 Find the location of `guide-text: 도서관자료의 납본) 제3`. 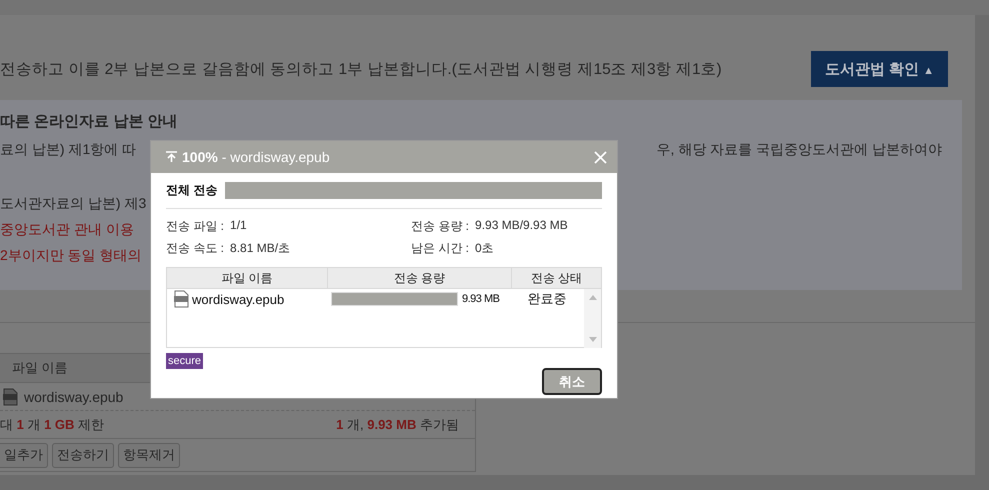

guide-text: 도서관자료의 납본) 제3 is located at coordinates (73, 204).